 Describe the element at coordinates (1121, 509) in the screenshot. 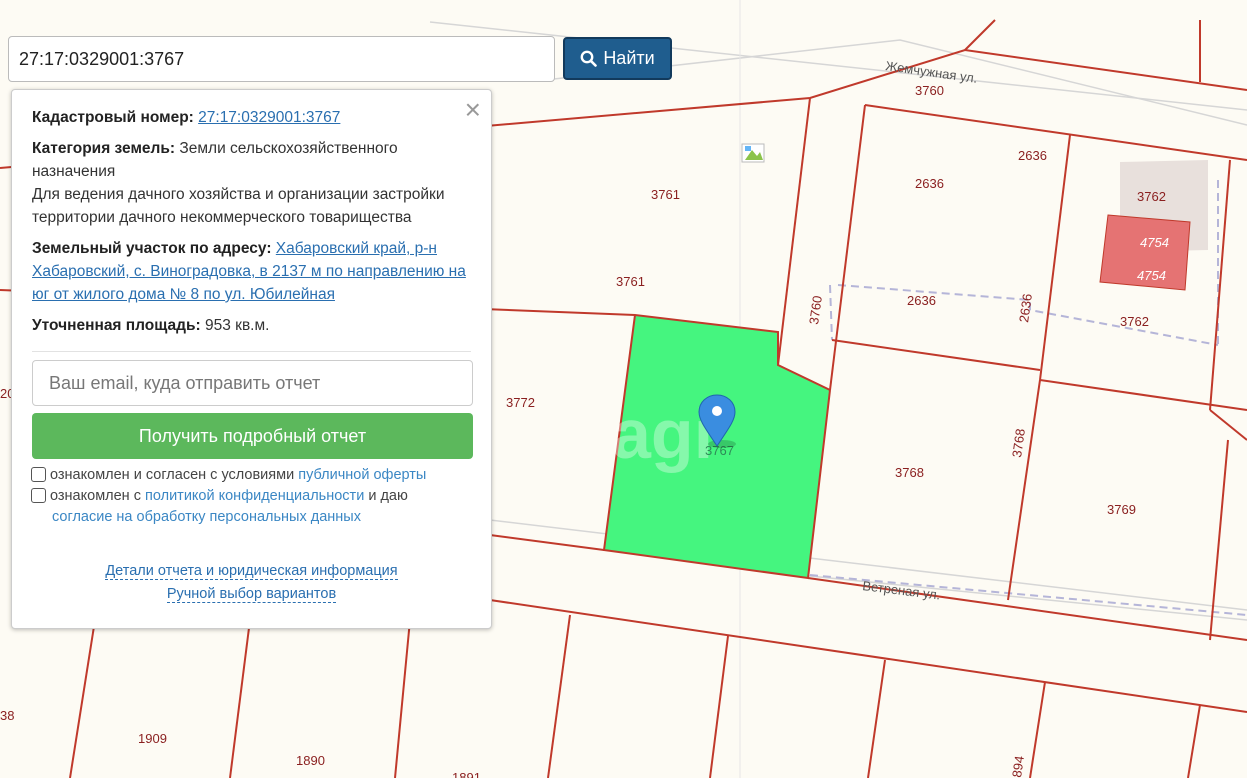

I see `parcel-number: 3769` at that location.